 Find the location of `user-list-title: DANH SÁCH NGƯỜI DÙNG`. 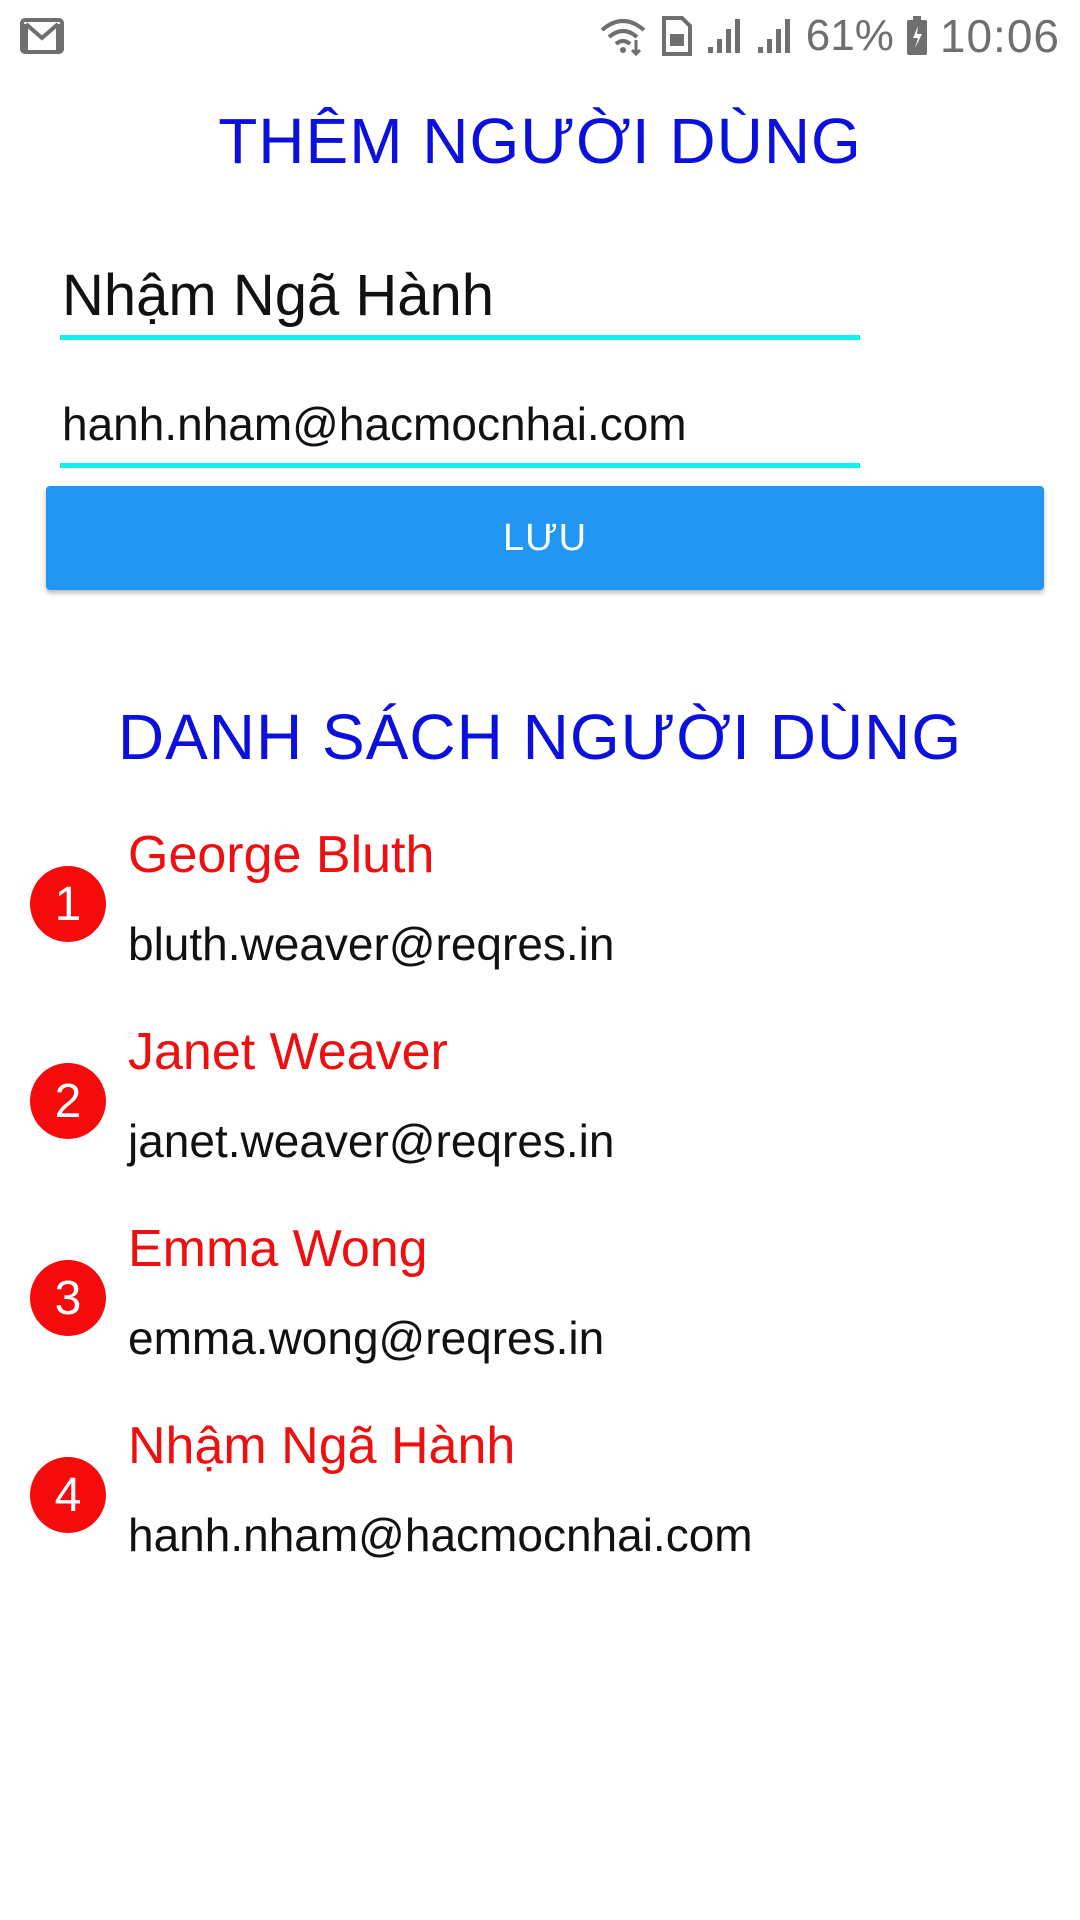

user-list-title: DANH SÁCH NGƯỜI DÙNG is located at coordinates (540, 737).